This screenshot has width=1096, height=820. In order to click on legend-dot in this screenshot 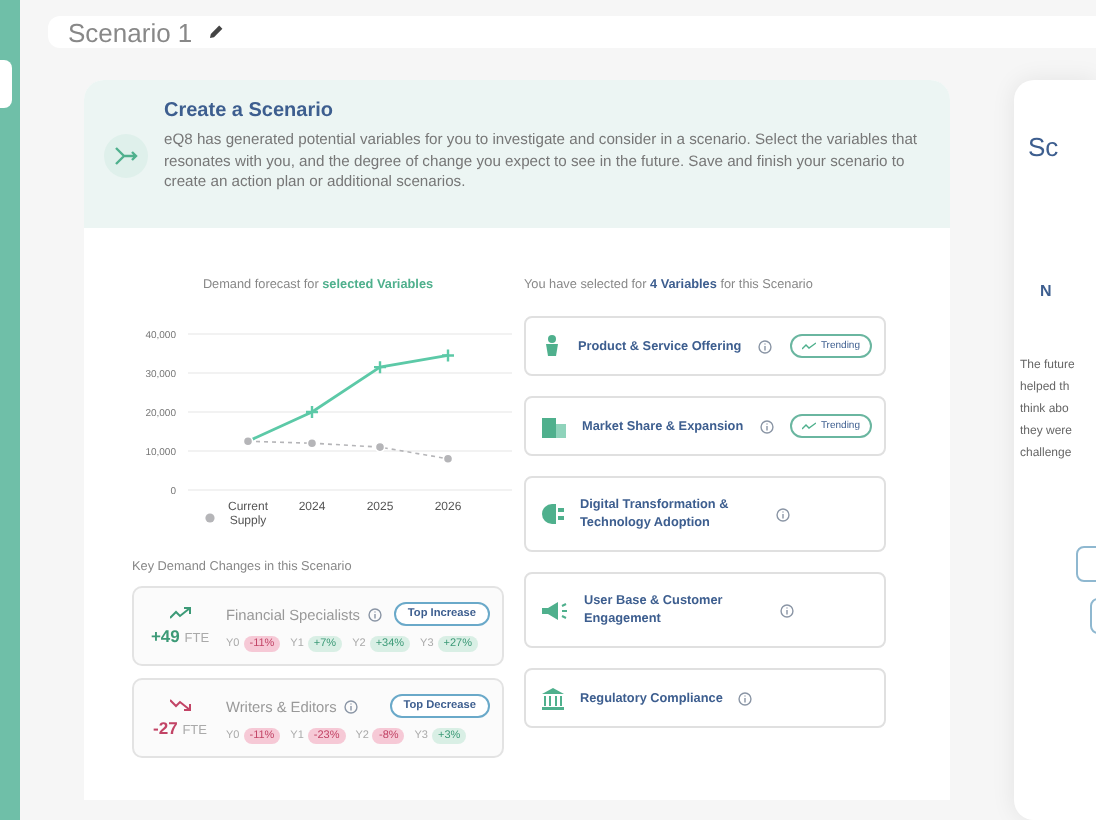, I will do `click(210, 518)`.